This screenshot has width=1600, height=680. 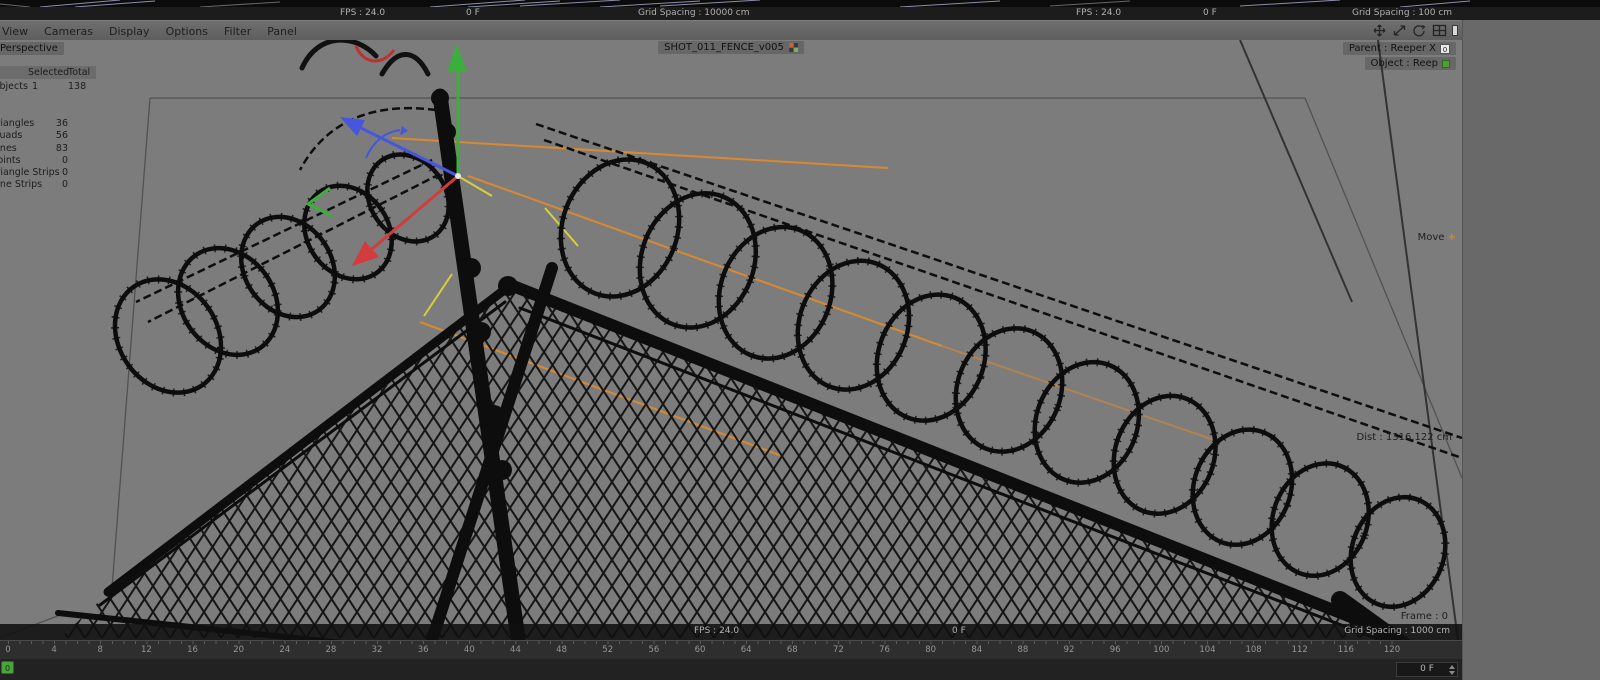 I want to click on timeline-tick-label: 60, so click(x=700, y=650).